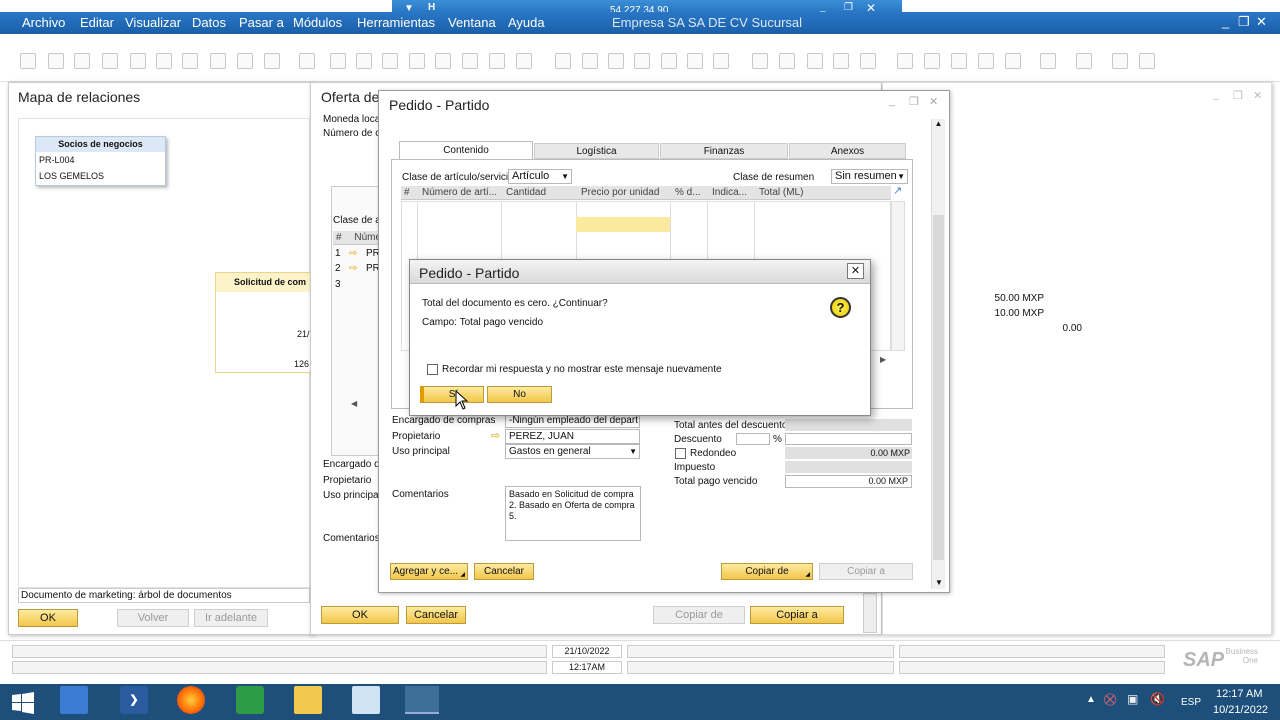 This screenshot has width=1280, height=720. I want to click on tray-network-icon: ⛒, so click(1110, 699).